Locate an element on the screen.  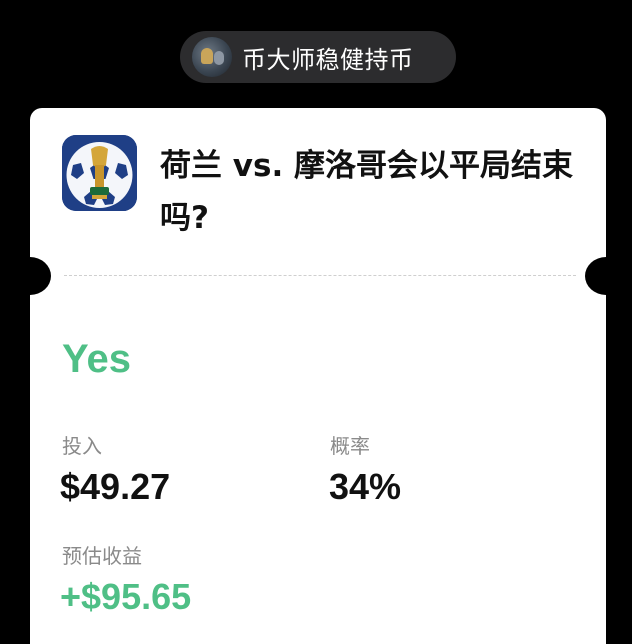
user-avatar is located at coordinates (212, 57).